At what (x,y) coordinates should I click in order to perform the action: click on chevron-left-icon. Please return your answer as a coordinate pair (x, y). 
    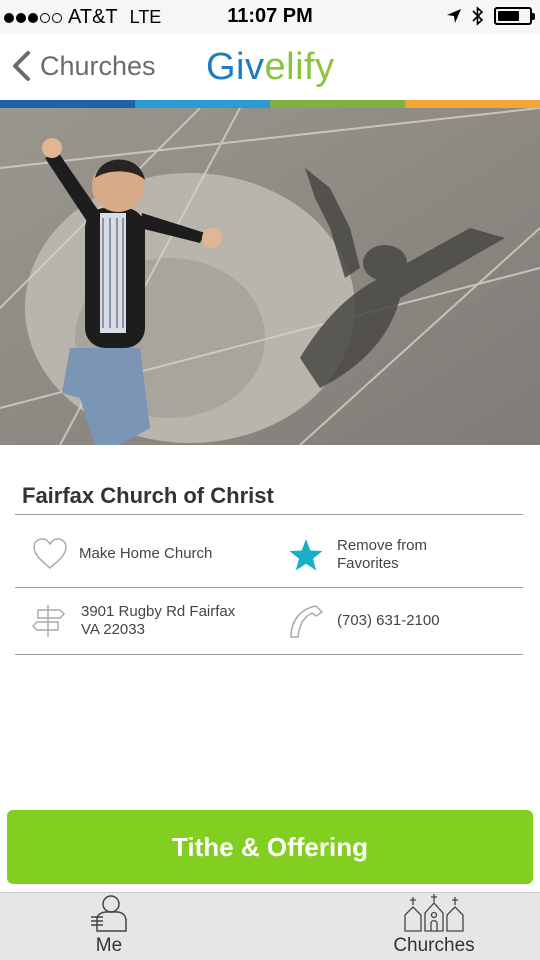
    Looking at the image, I should click on (21, 66).